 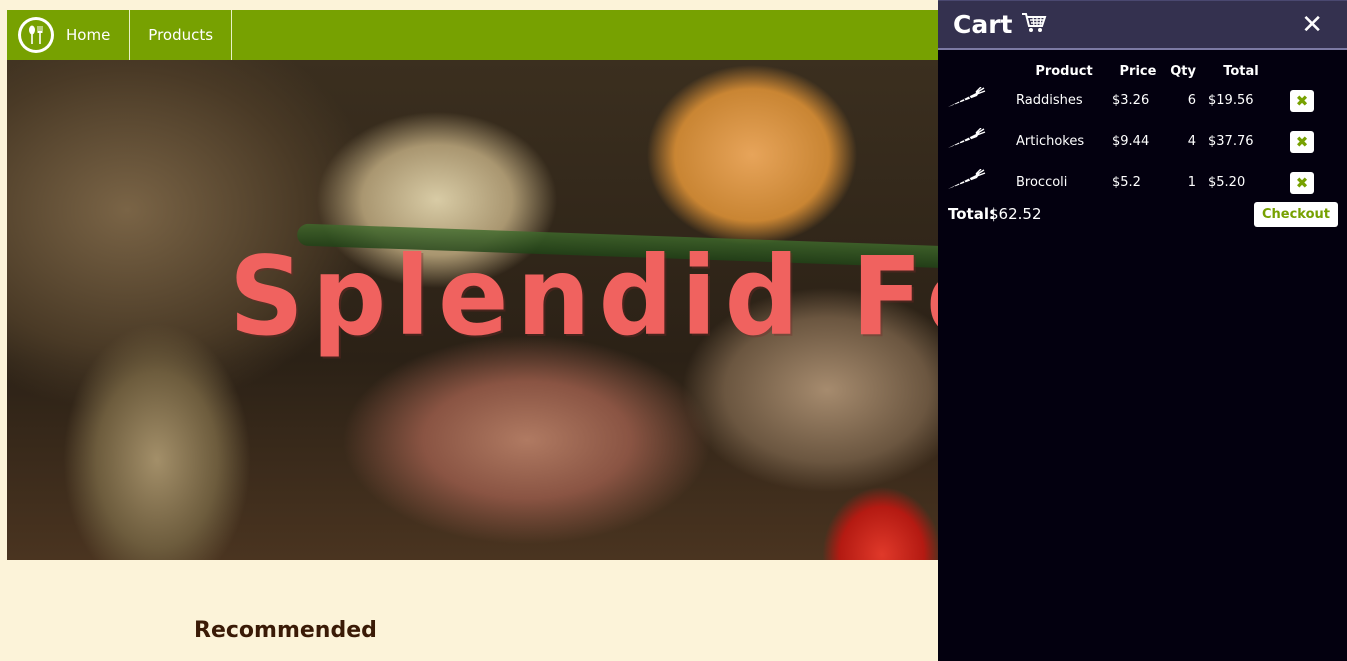 I want to click on nav-products-link: Products, so click(x=181, y=35).